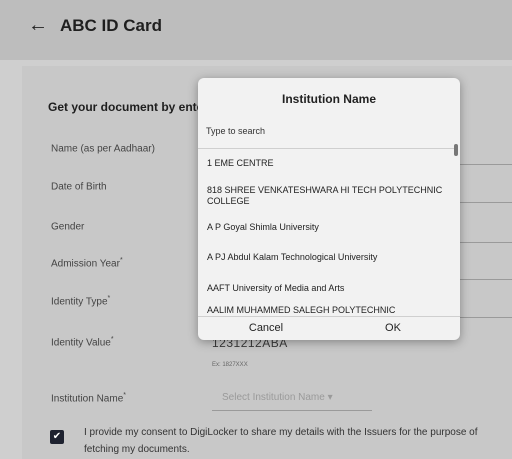 This screenshot has height=459, width=512. I want to click on field-label-gender: Gender, so click(68, 227).